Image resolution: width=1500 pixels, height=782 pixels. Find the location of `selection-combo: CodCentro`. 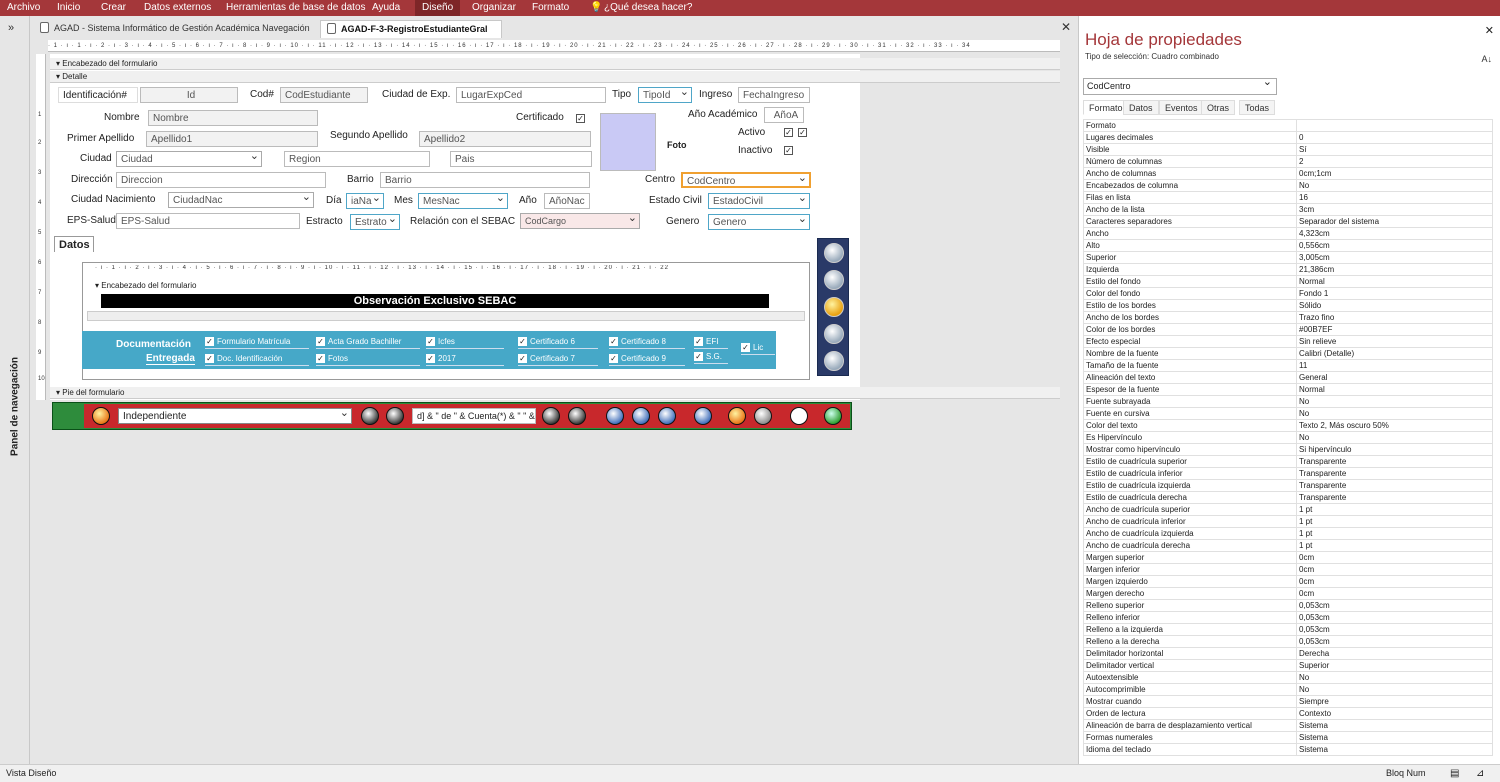

selection-combo: CodCentro is located at coordinates (1180, 85).